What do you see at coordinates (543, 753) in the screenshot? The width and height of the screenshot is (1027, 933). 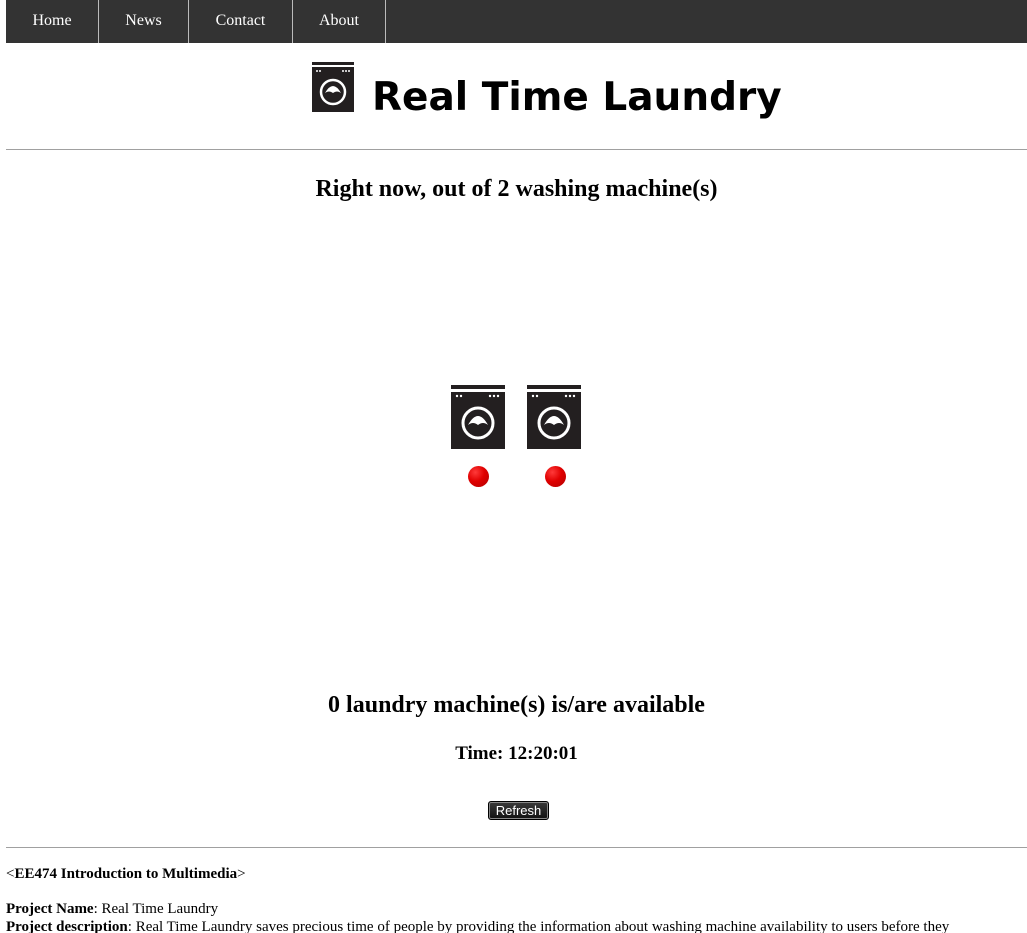 I see `time-value: 12:20:01` at bounding box center [543, 753].